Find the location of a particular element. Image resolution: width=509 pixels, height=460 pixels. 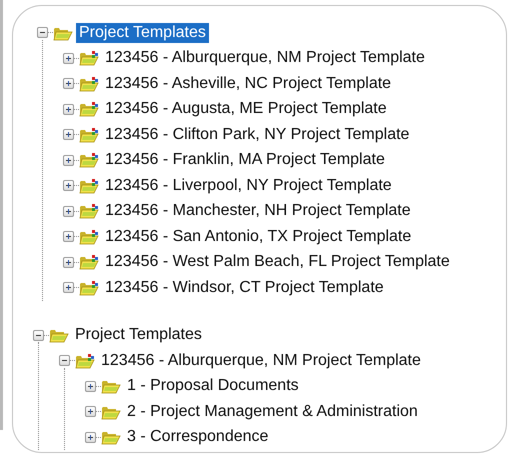

tree-item: 123456 - Clifton Park, NY Project Template is located at coordinates (257, 134).